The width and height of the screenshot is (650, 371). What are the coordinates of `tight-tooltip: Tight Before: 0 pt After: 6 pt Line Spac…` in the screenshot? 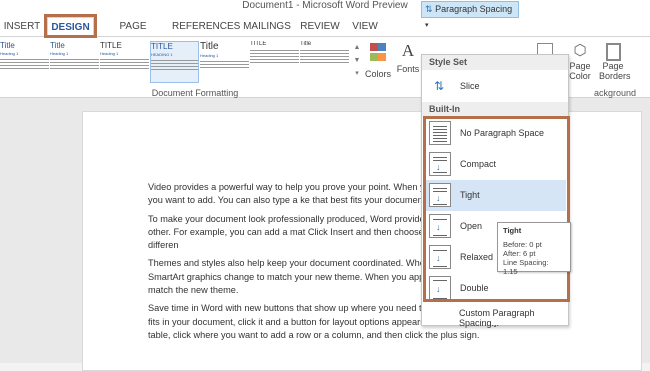 It's located at (534, 249).